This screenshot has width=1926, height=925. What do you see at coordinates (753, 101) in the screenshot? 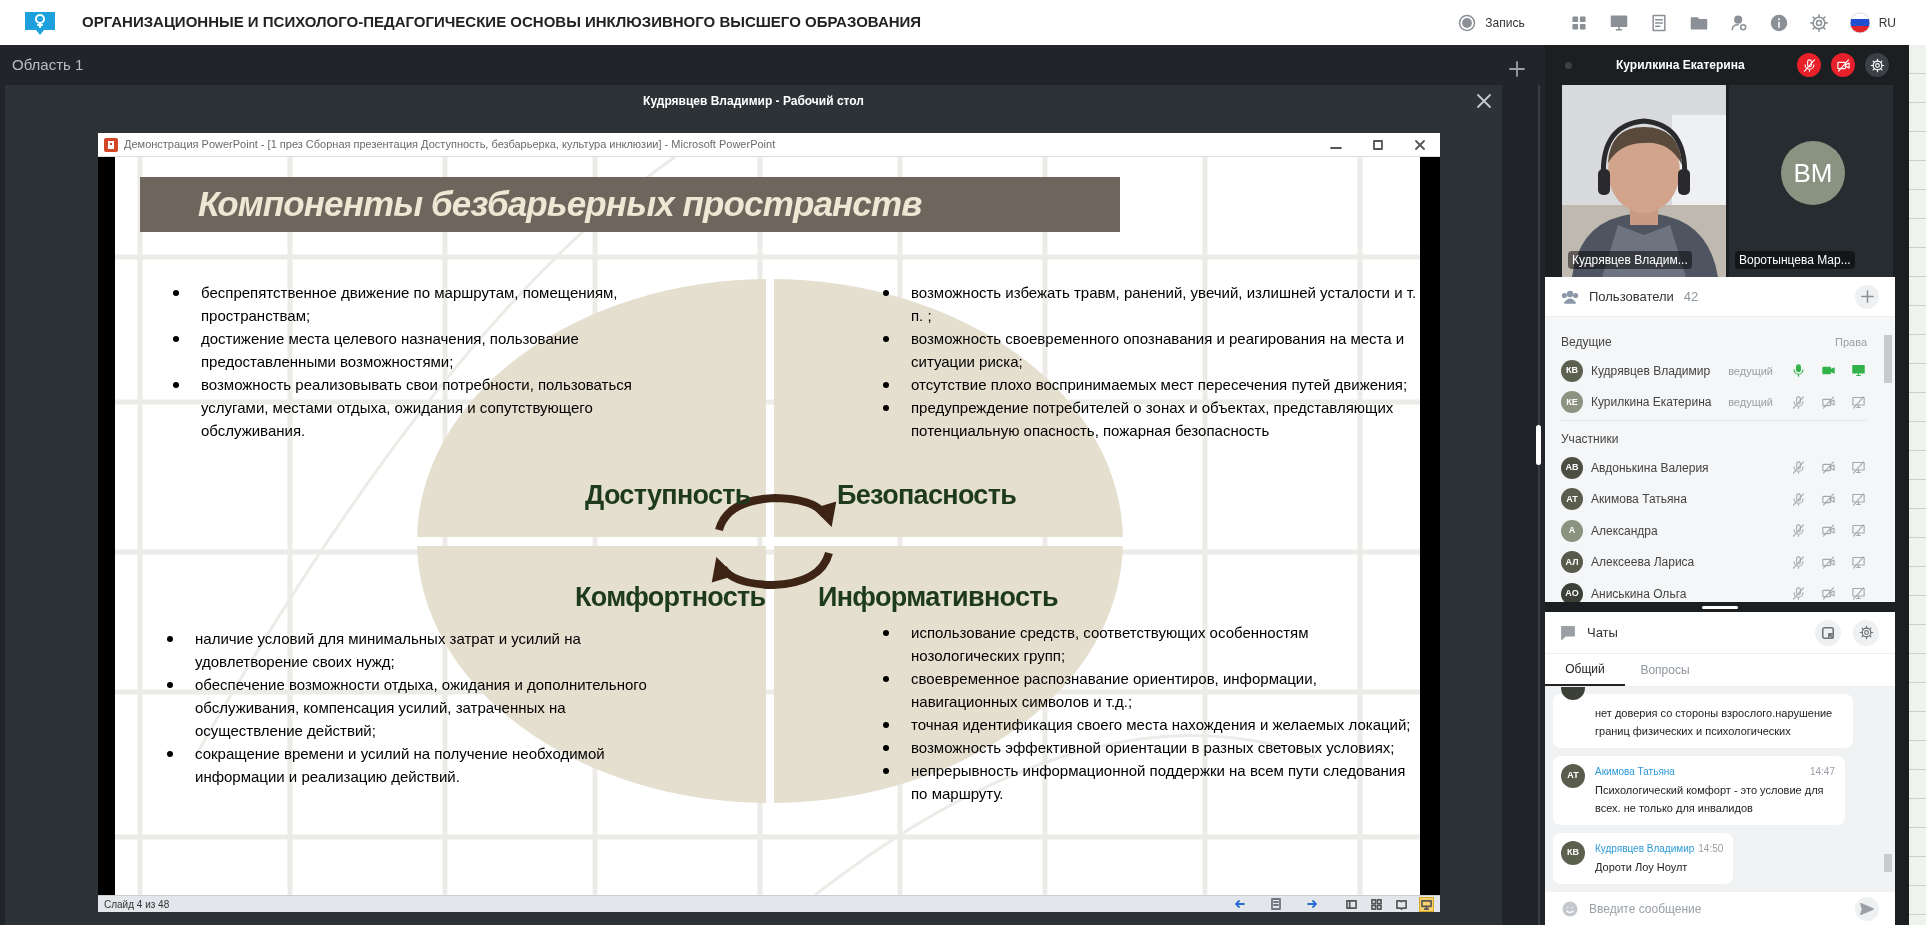
I see `share-title: Кудрявцев Владимир - Рабочий стол` at bounding box center [753, 101].